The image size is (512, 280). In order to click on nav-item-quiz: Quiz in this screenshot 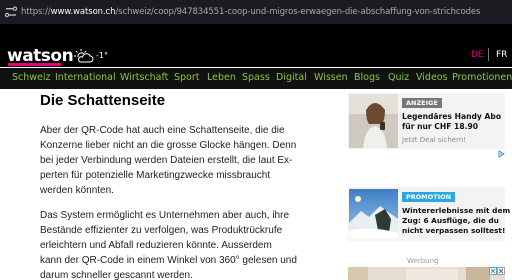, I will do `click(398, 78)`.